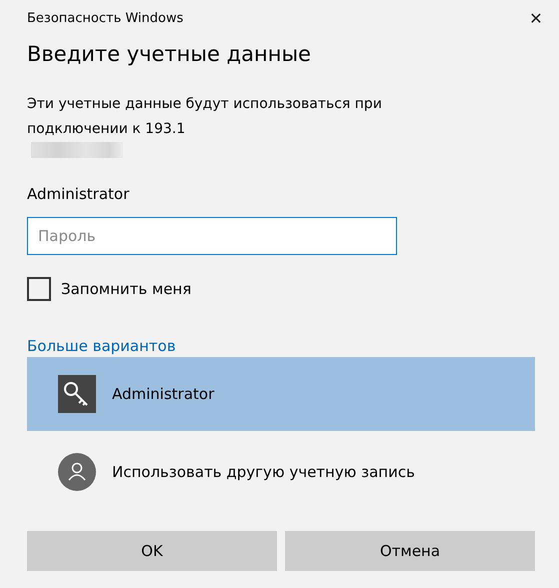 This screenshot has width=559, height=588. I want to click on user-avatar-icon, so click(77, 472).